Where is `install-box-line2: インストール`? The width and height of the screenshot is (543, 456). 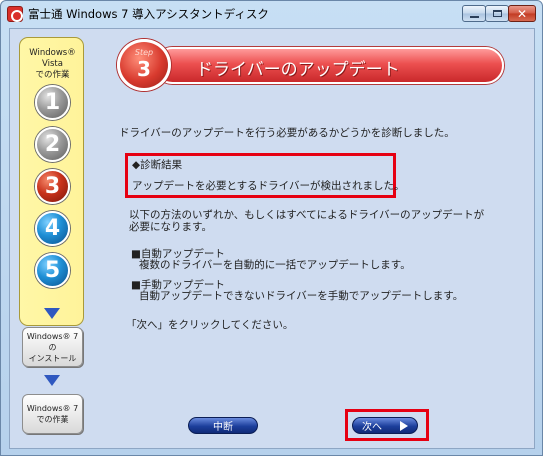
install-box-line2: インストール is located at coordinates (52, 358).